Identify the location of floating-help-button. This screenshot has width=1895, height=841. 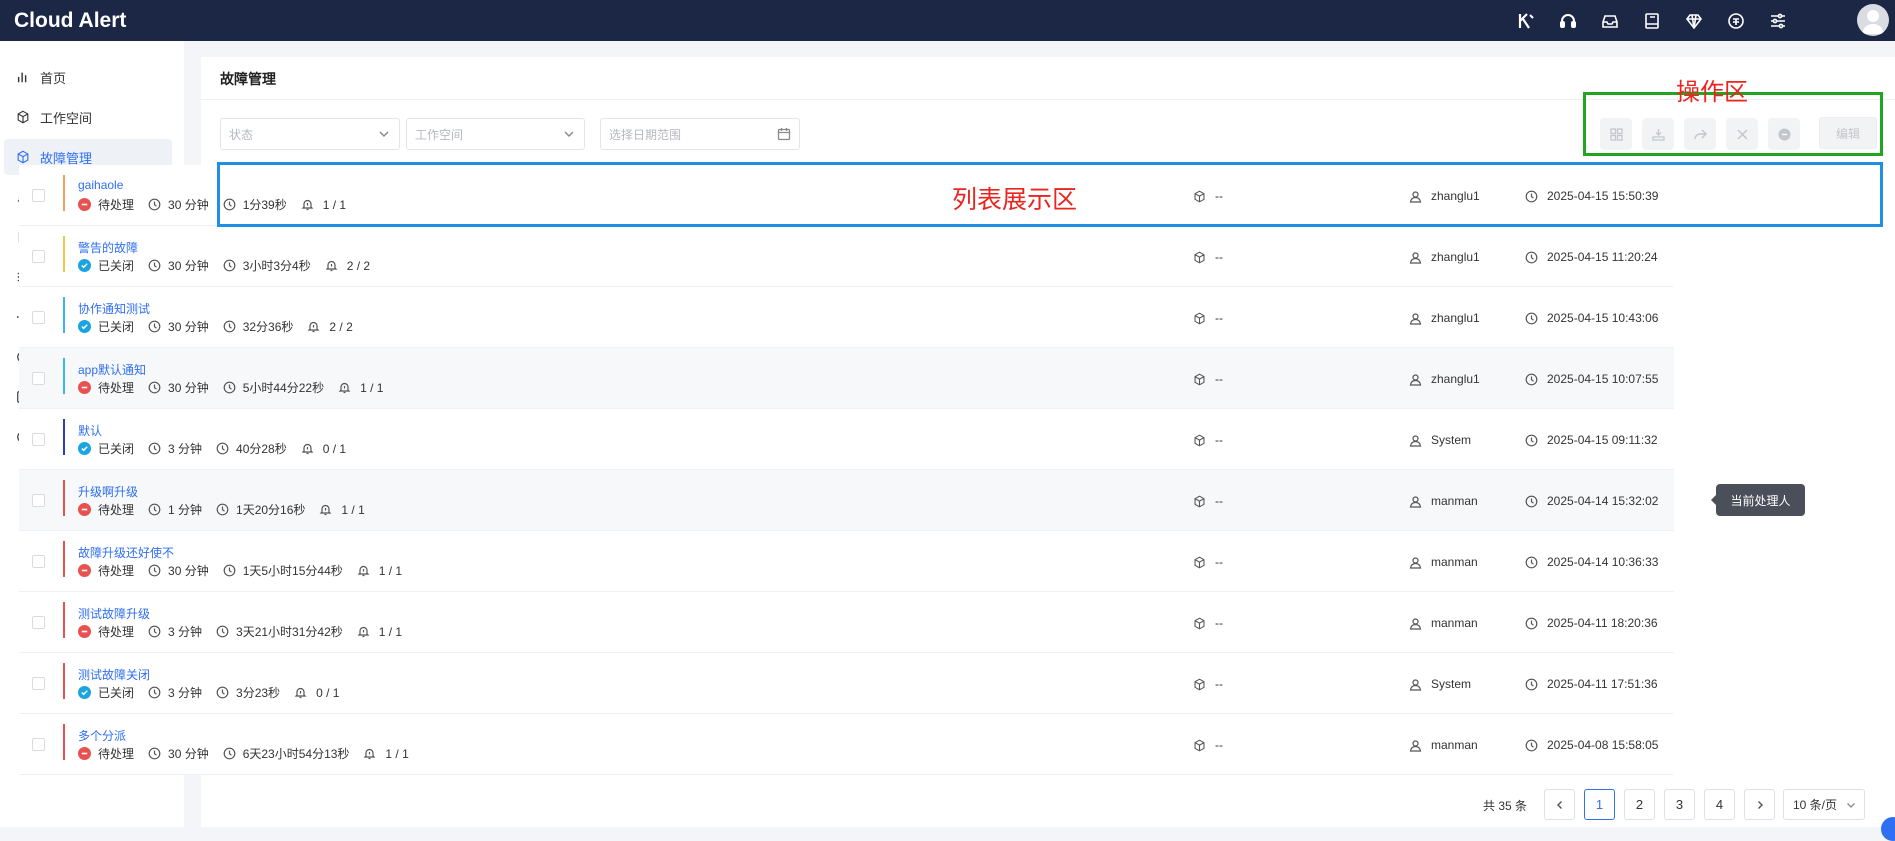
(1888, 829).